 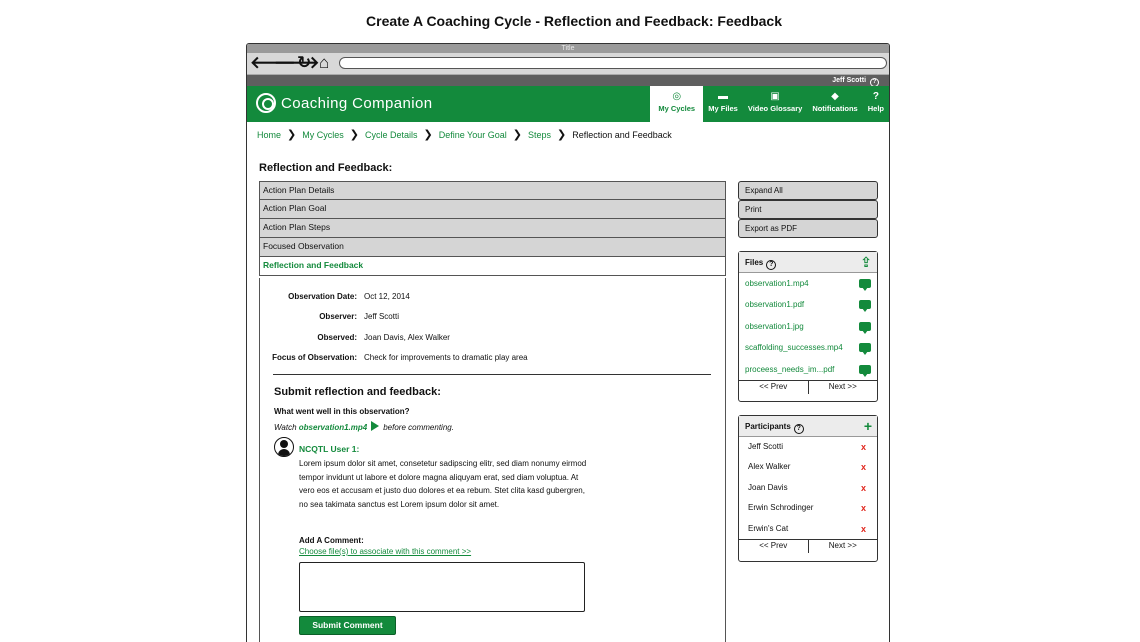 I want to click on detail-row: Observed: Joan Davis, Alex Walker, so click(x=355, y=337).